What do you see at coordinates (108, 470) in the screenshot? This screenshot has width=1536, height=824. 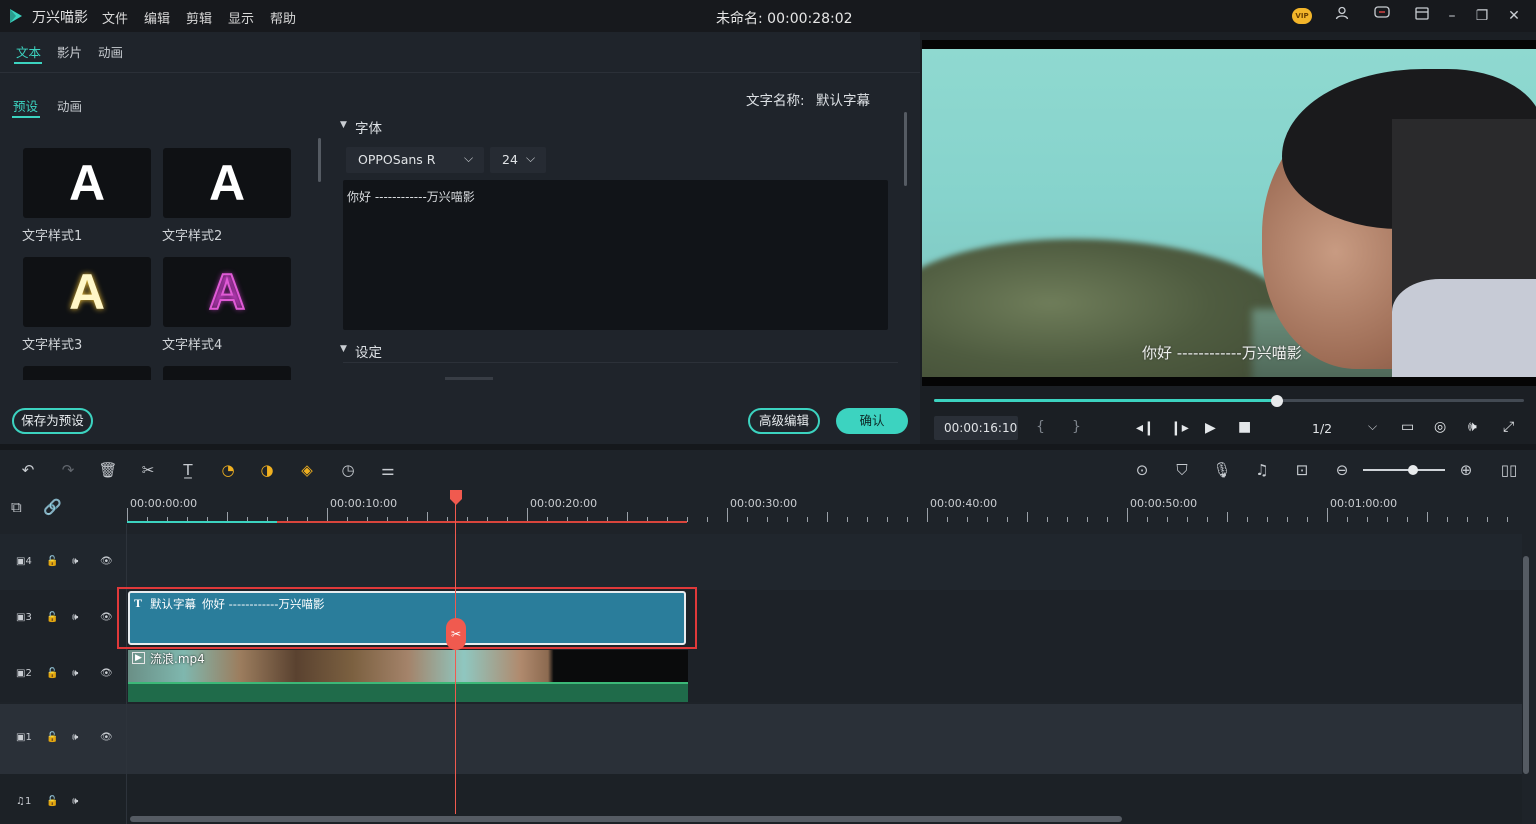 I see `delete-icon: 🗑` at bounding box center [108, 470].